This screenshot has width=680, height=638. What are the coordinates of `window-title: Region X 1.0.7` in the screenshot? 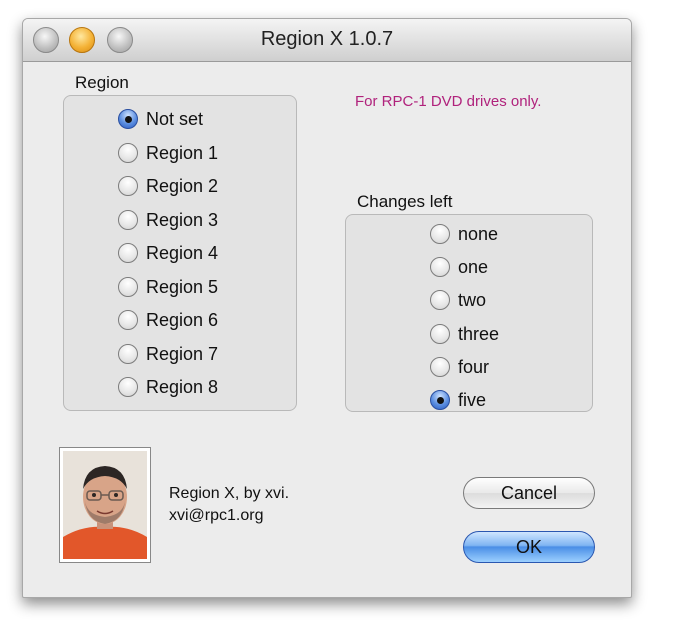 It's located at (327, 39).